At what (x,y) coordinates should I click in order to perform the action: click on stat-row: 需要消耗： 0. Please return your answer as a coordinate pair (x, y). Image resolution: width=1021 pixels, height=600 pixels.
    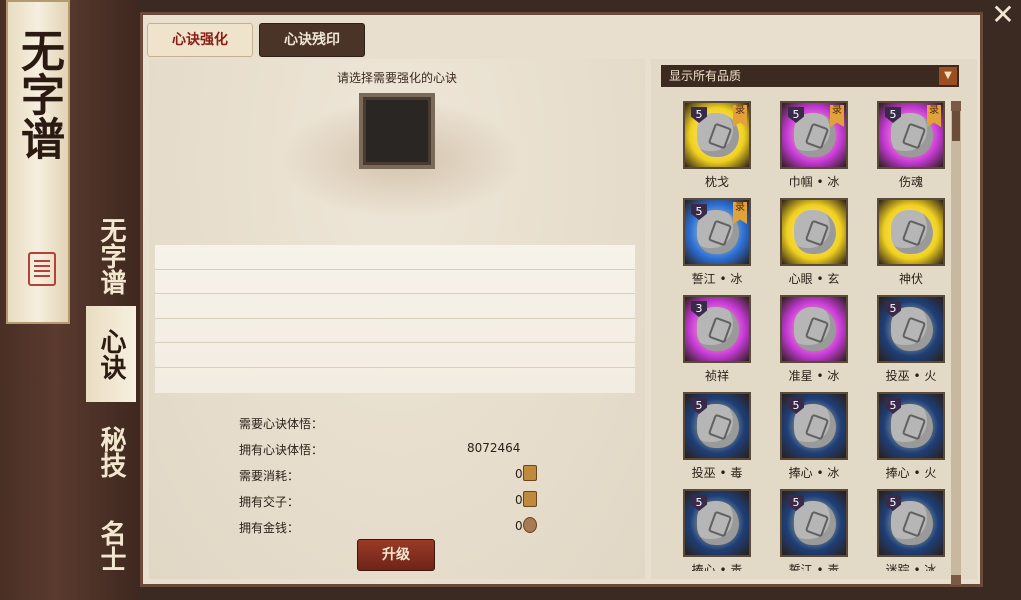
    Looking at the image, I should click on (399, 476).